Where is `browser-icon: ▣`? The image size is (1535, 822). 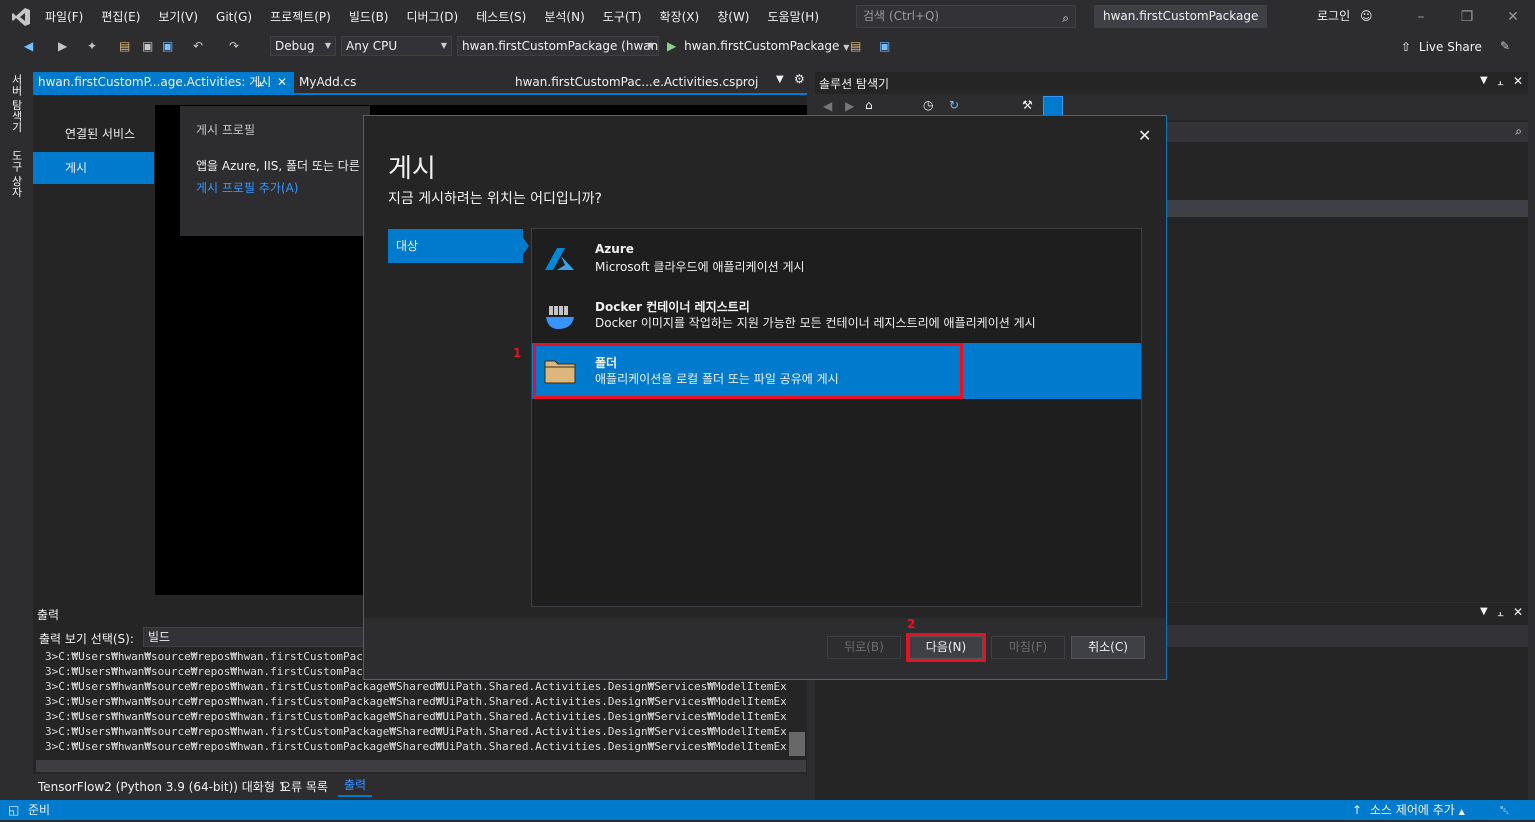
browser-icon: ▣ is located at coordinates (884, 46).